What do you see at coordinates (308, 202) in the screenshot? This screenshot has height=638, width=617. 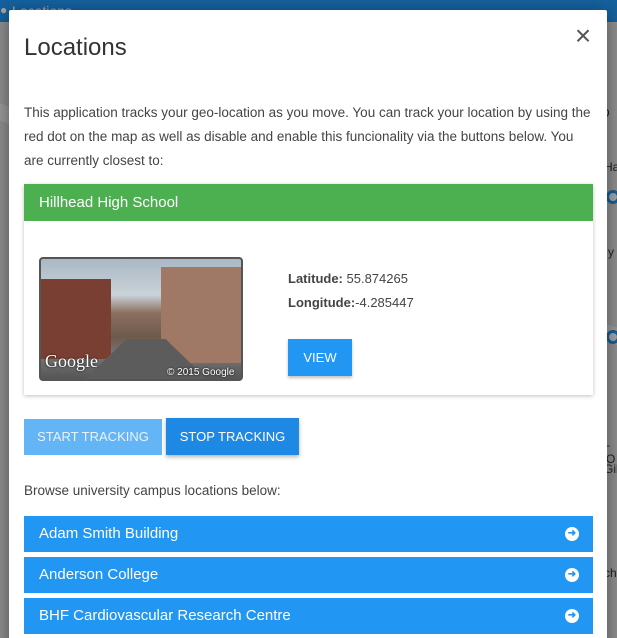 I see `location-name: Hillhead High School` at bounding box center [308, 202].